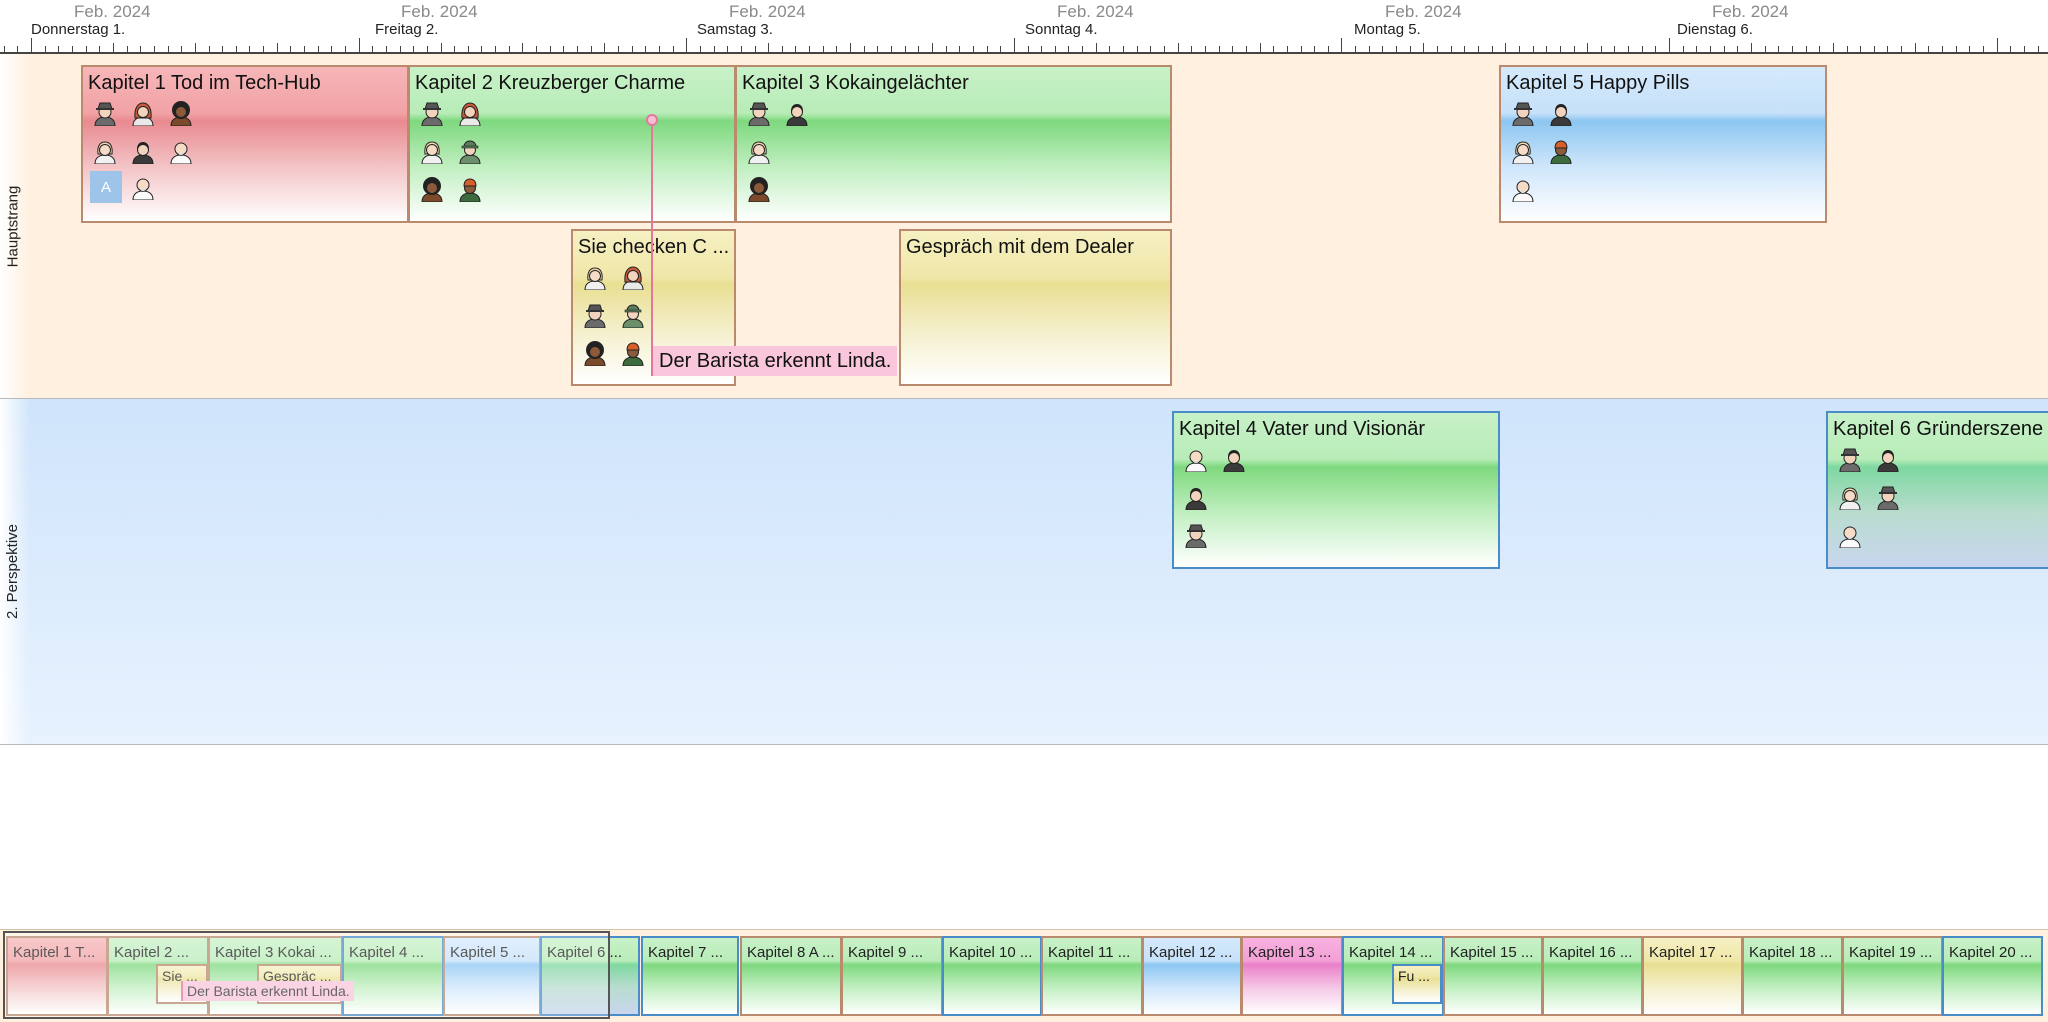  What do you see at coordinates (1035, 307) in the screenshot?
I see `event-card-gespraech-dealer: Gespräch mit dem Dealer` at bounding box center [1035, 307].